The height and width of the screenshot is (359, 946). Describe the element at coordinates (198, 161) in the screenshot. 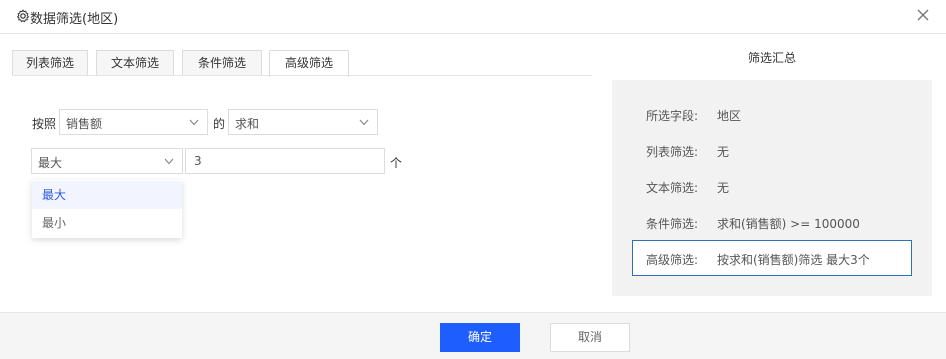

I see `count-input-value: 3` at that location.